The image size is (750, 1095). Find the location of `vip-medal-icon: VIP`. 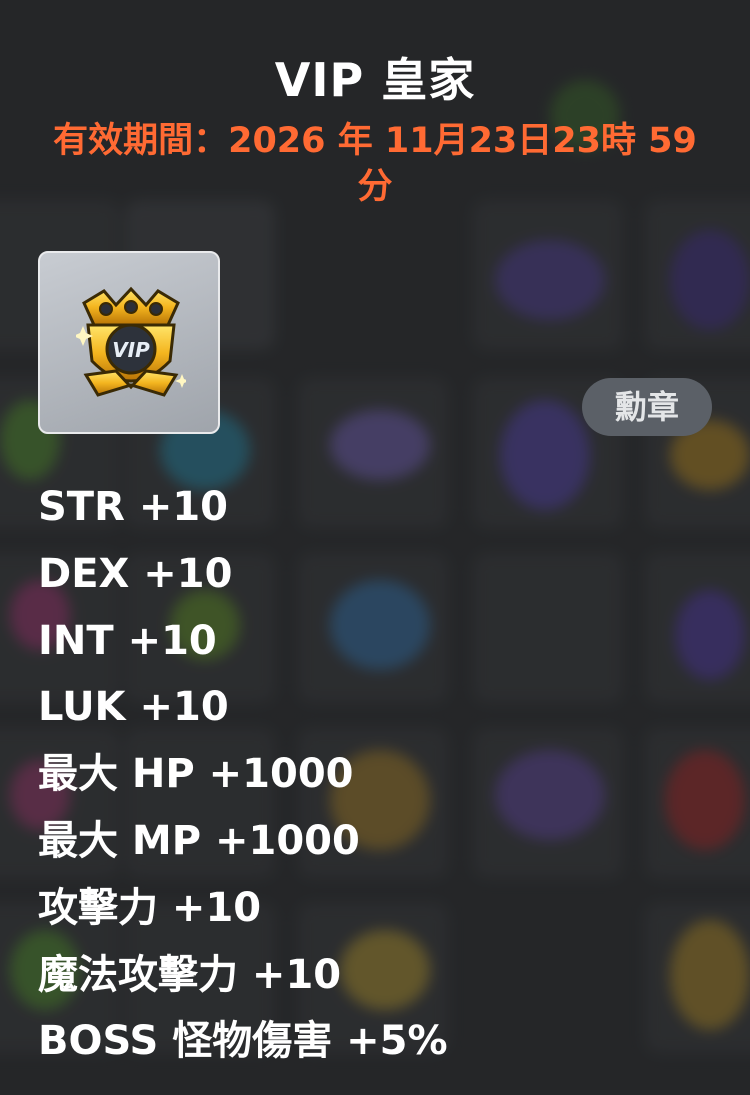

vip-medal-icon: VIP is located at coordinates (131, 341).